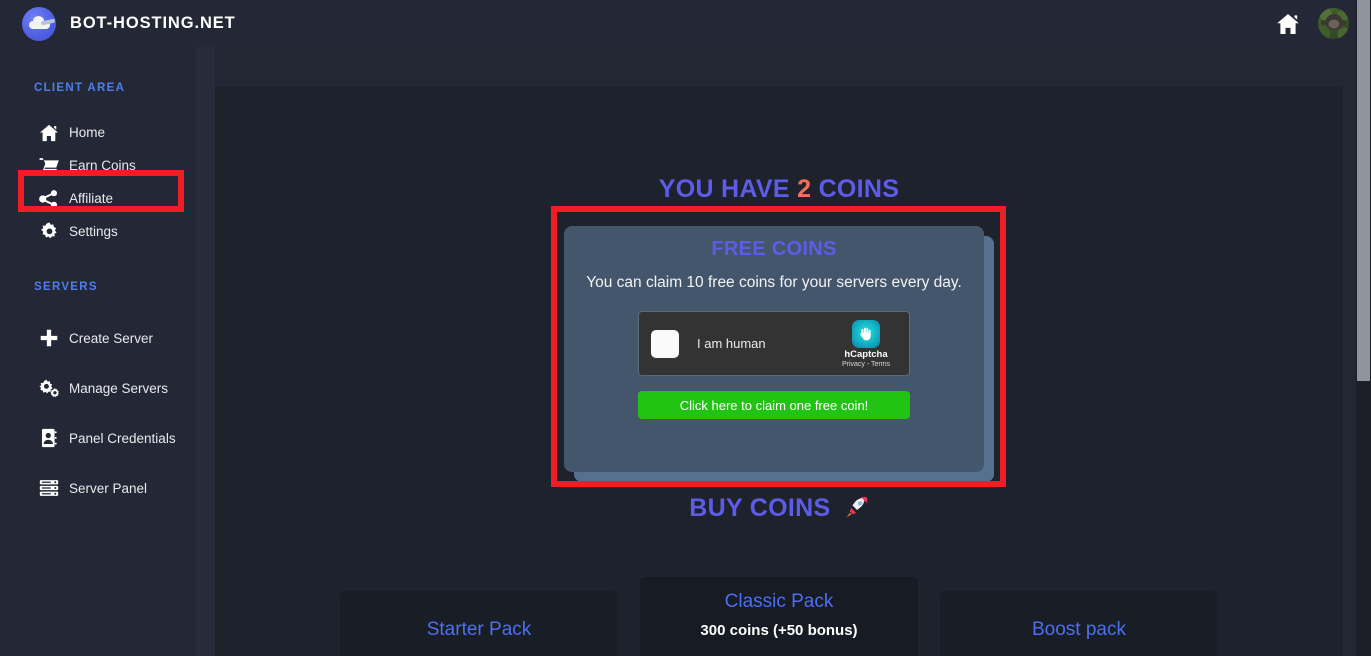  What do you see at coordinates (102, 165) in the screenshot?
I see `sidebar-item-label: Earn Coins` at bounding box center [102, 165].